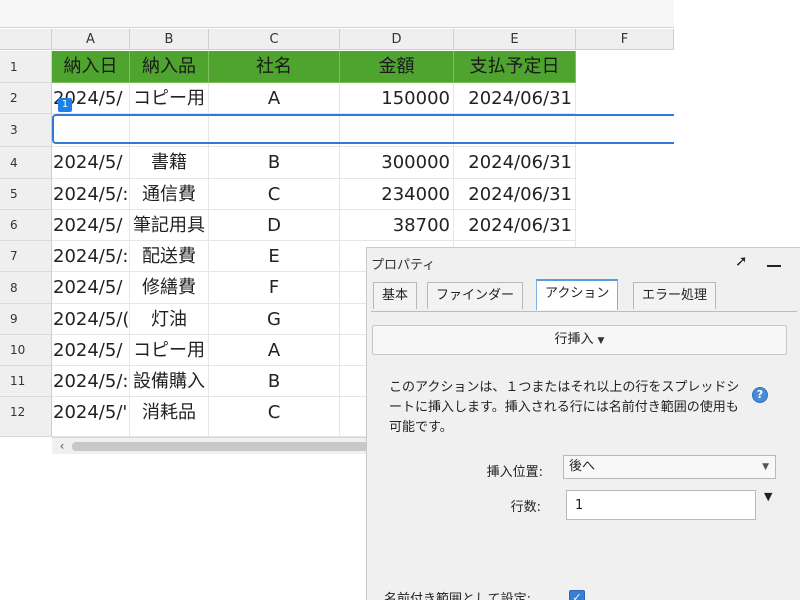 This screenshot has height=600, width=800. What do you see at coordinates (169, 67) in the screenshot?
I see `header-cell-item: 納入品` at bounding box center [169, 67].